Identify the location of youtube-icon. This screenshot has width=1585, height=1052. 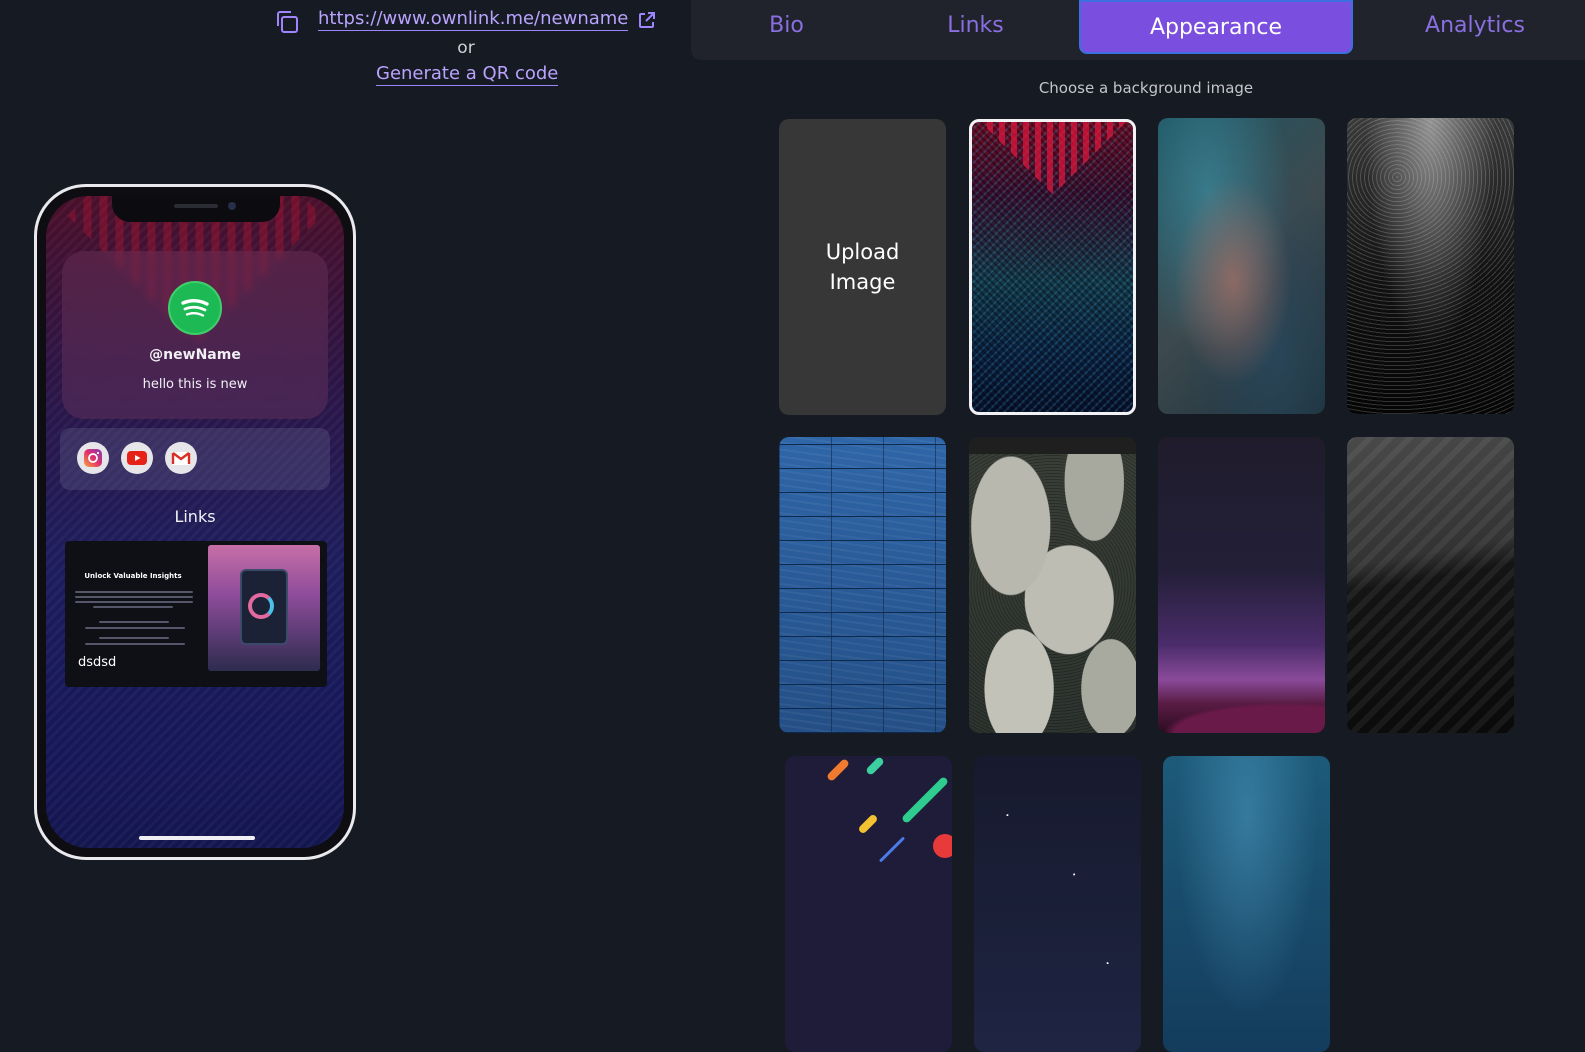
(137, 458).